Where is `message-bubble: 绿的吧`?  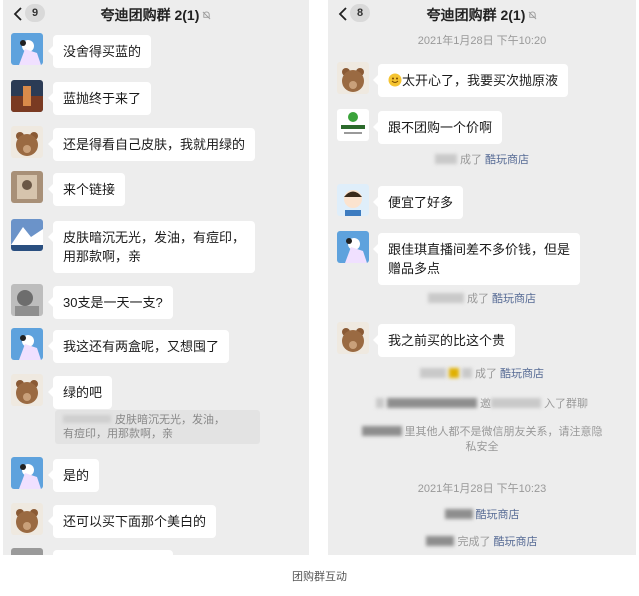
message-bubble: 绿的吧 is located at coordinates (80, 392).